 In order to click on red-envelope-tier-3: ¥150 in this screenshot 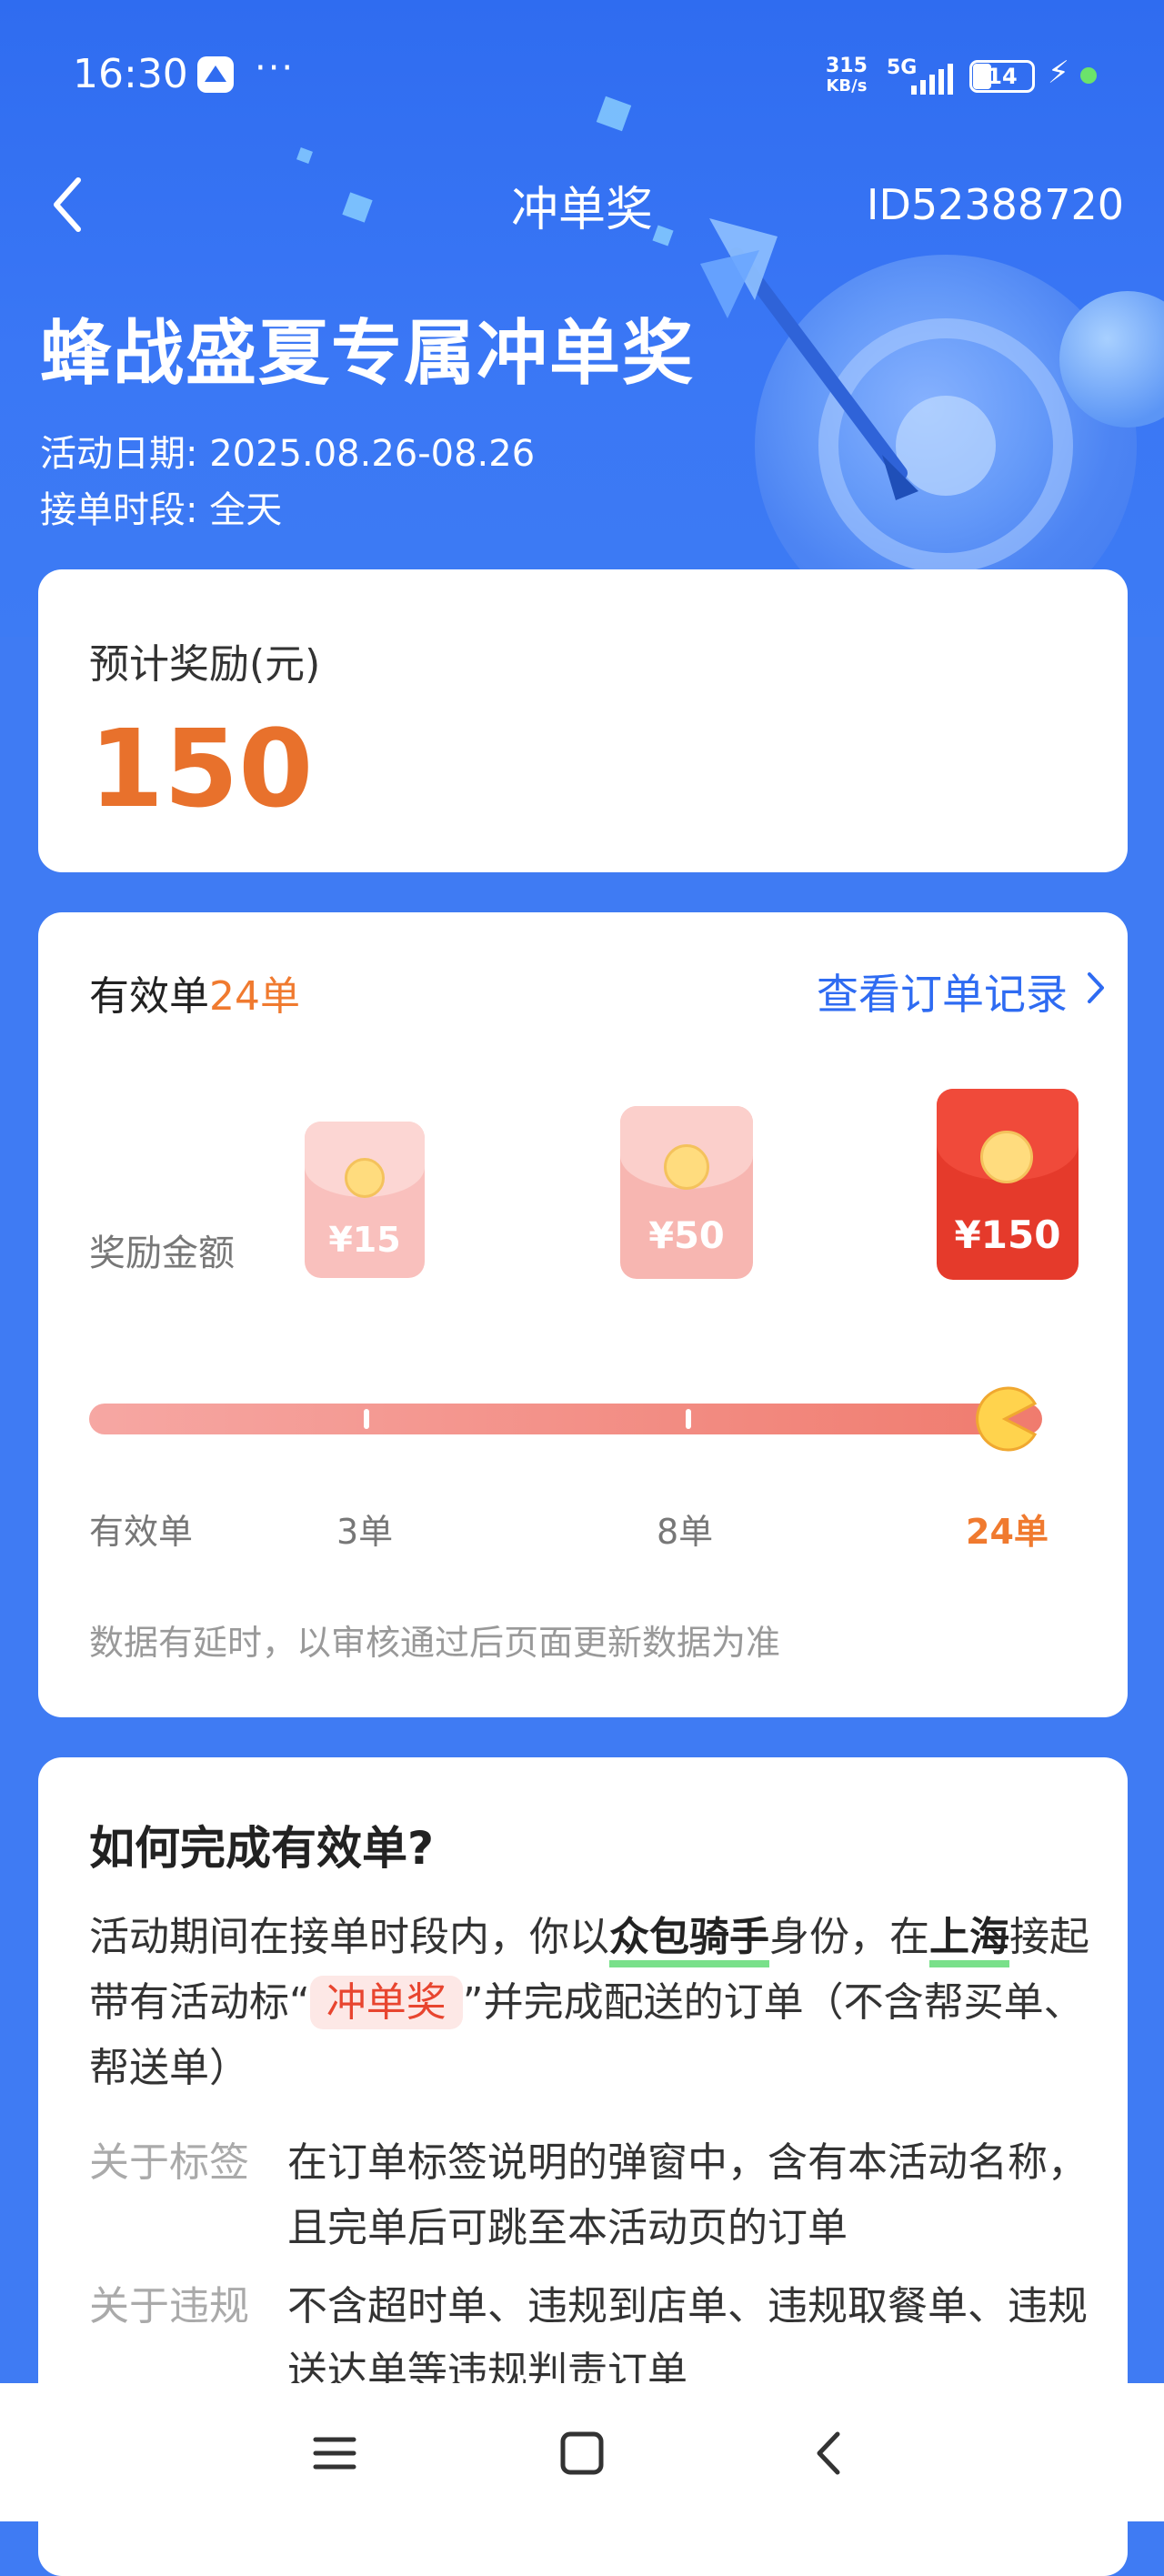, I will do `click(1008, 1184)`.